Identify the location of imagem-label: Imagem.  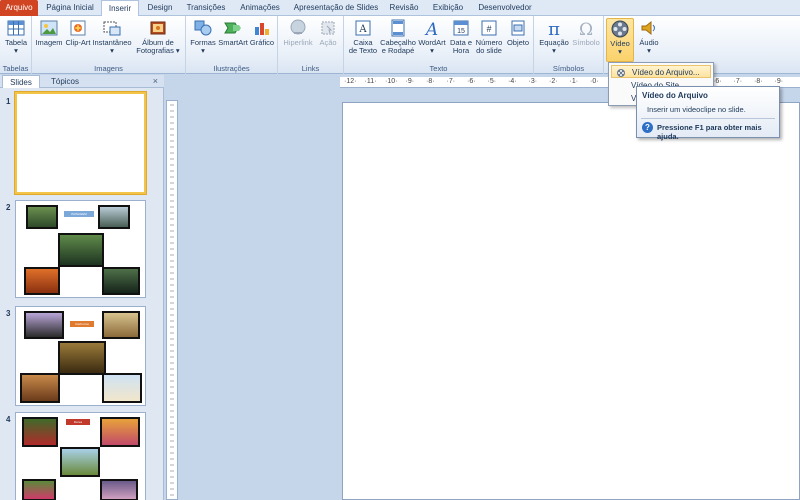
(49, 42).